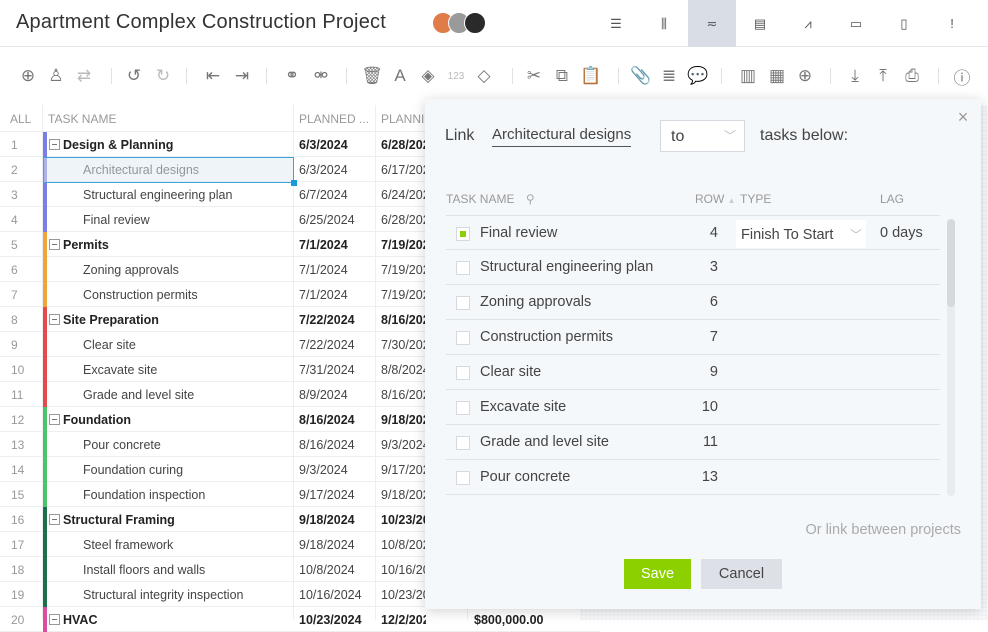  I want to click on col-all: ALL, so click(20, 119).